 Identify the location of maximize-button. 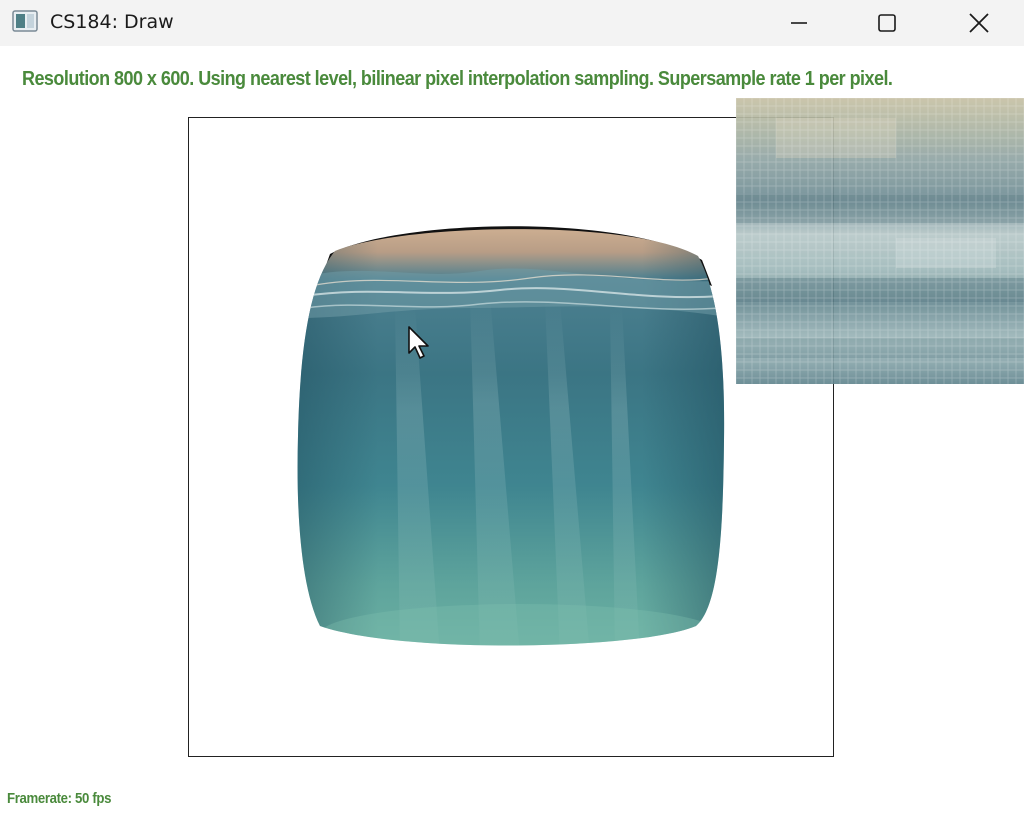
(887, 23).